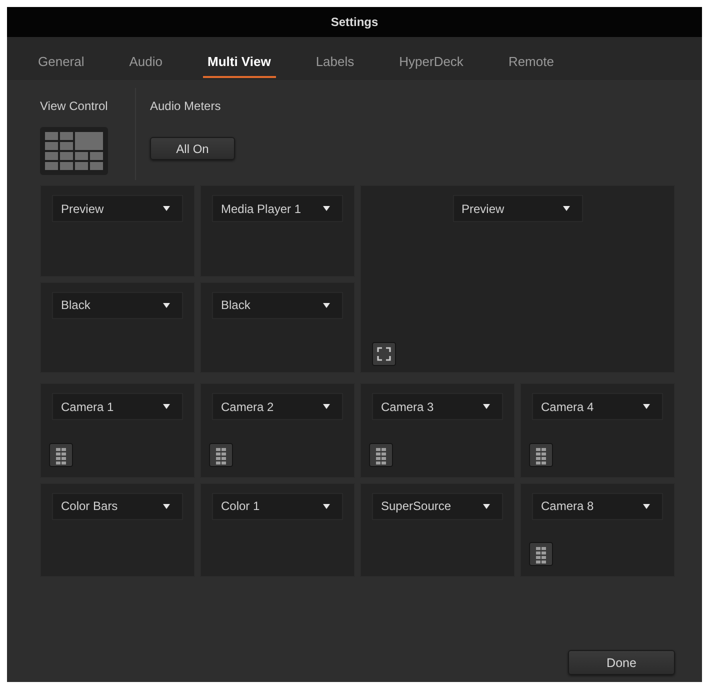 The width and height of the screenshot is (707, 689). I want to click on source-dropdown: Camera 3, so click(437, 406).